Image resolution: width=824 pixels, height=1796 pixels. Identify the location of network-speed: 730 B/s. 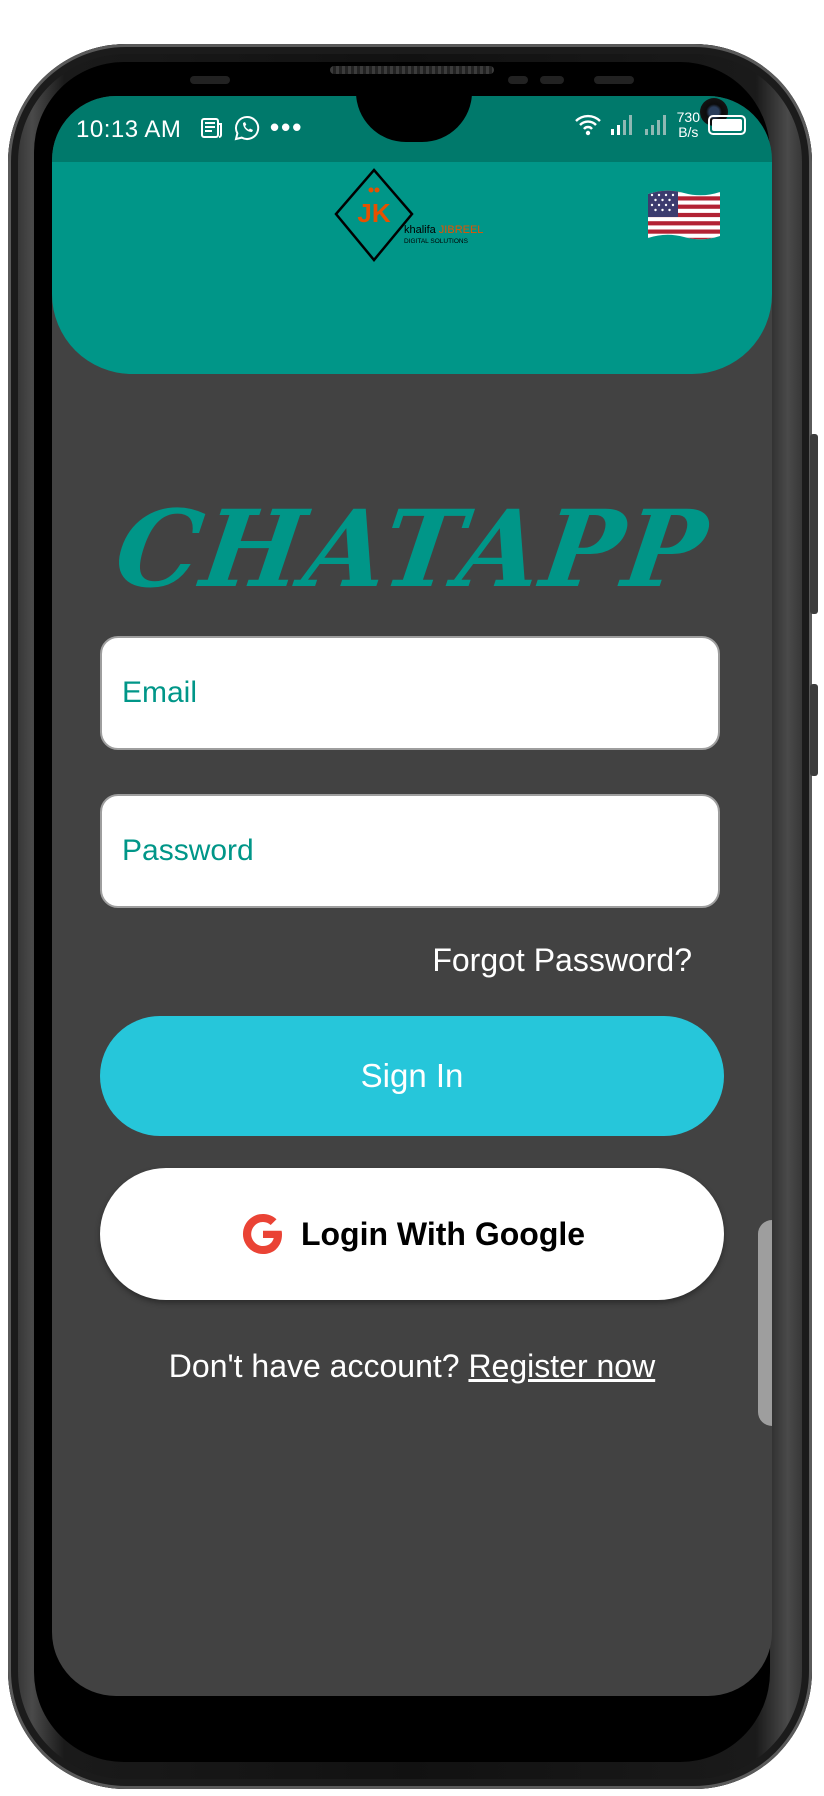
(688, 125).